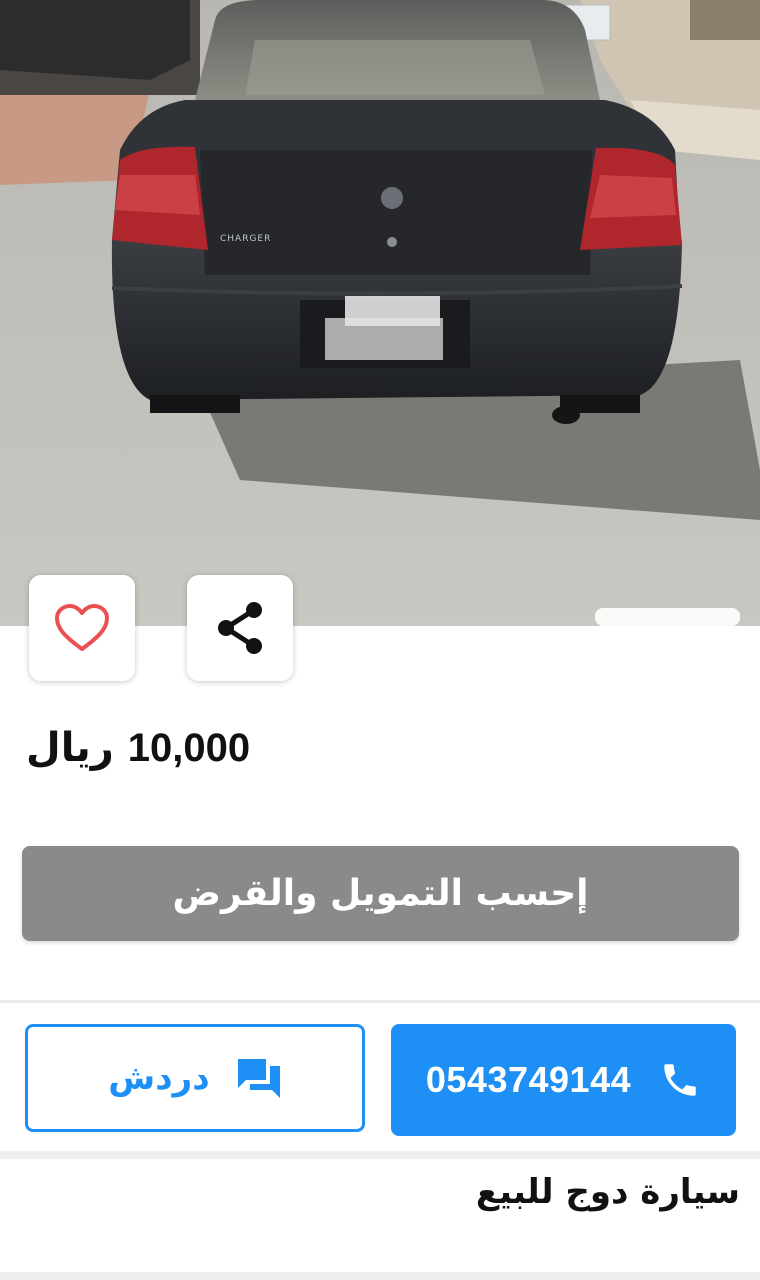  I want to click on favorite-button, so click(82, 628).